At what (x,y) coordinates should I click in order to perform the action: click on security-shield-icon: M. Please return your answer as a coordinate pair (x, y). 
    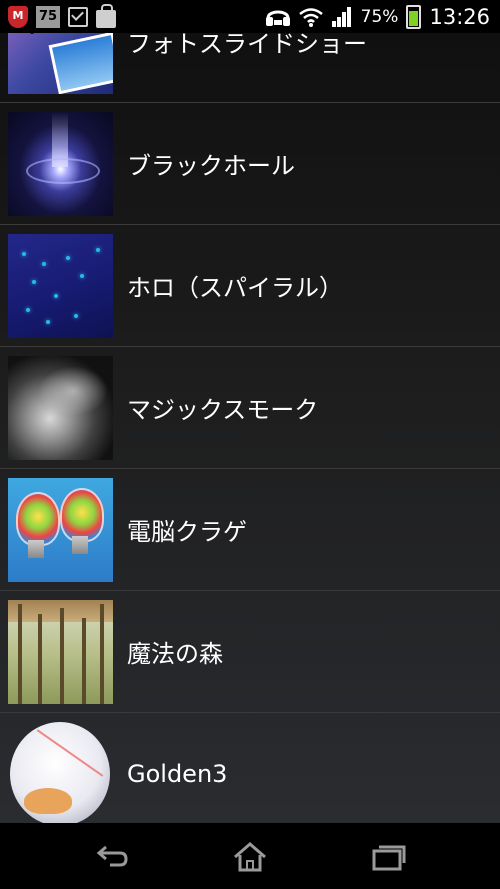
    Looking at the image, I should click on (18, 16).